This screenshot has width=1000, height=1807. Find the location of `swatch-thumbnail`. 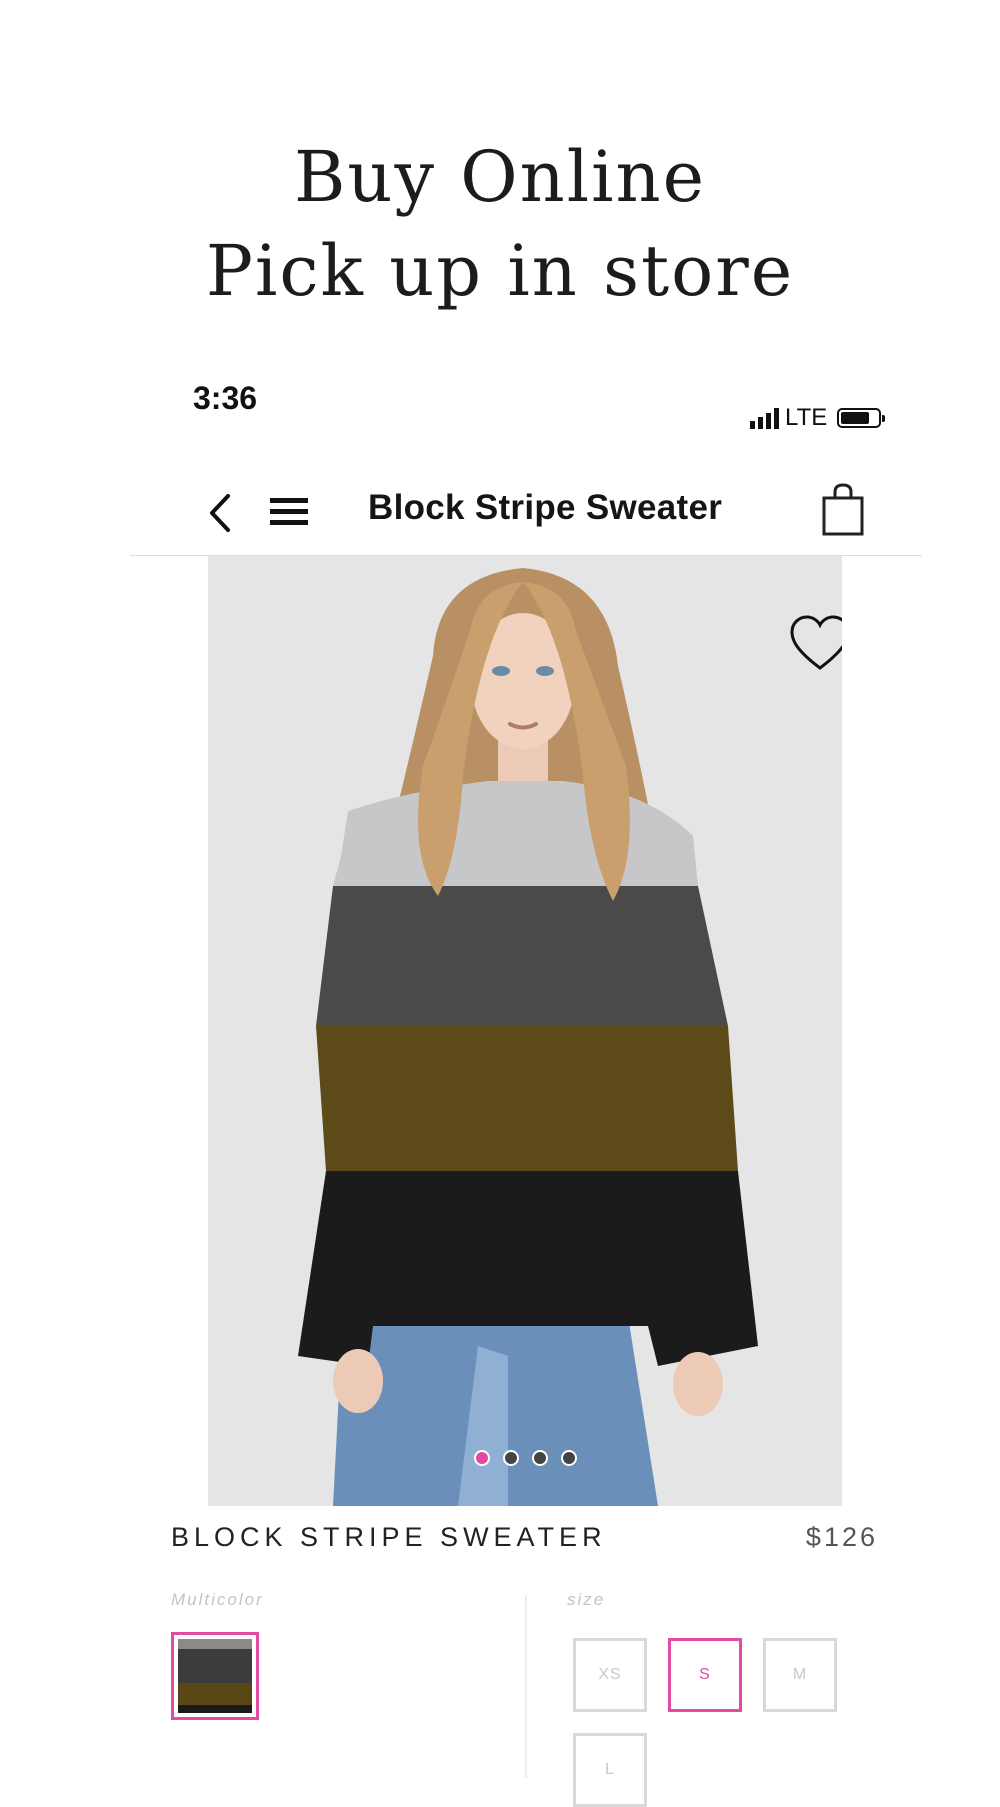

swatch-thumbnail is located at coordinates (215, 1676).